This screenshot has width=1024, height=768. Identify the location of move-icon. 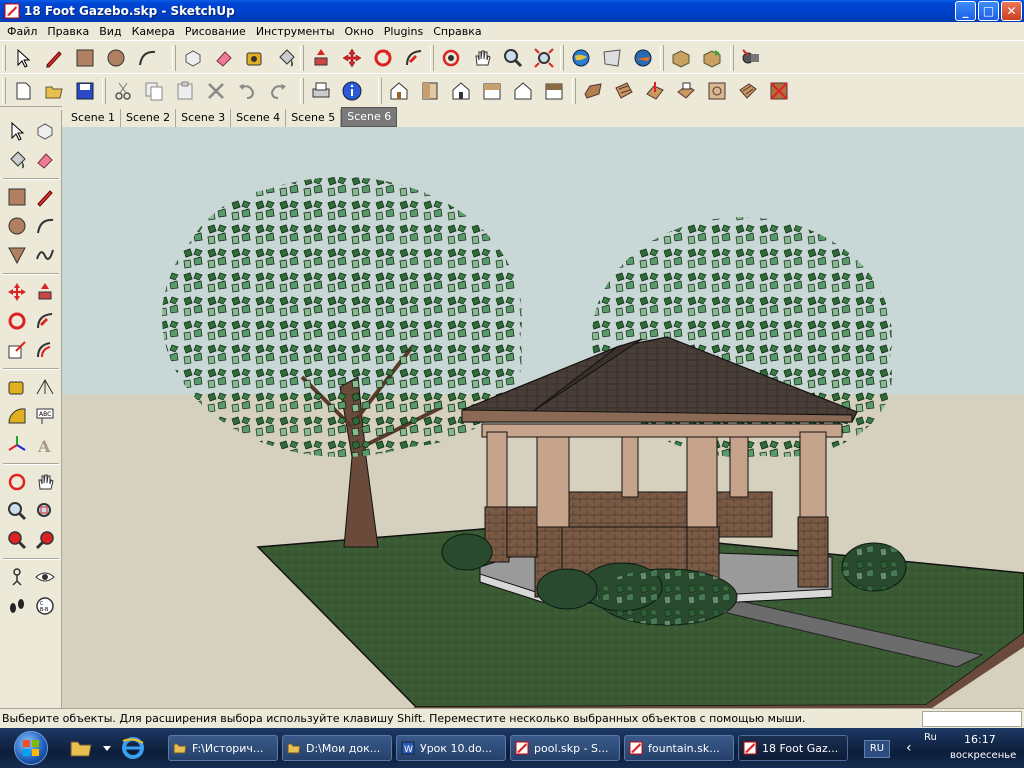
(17, 292).